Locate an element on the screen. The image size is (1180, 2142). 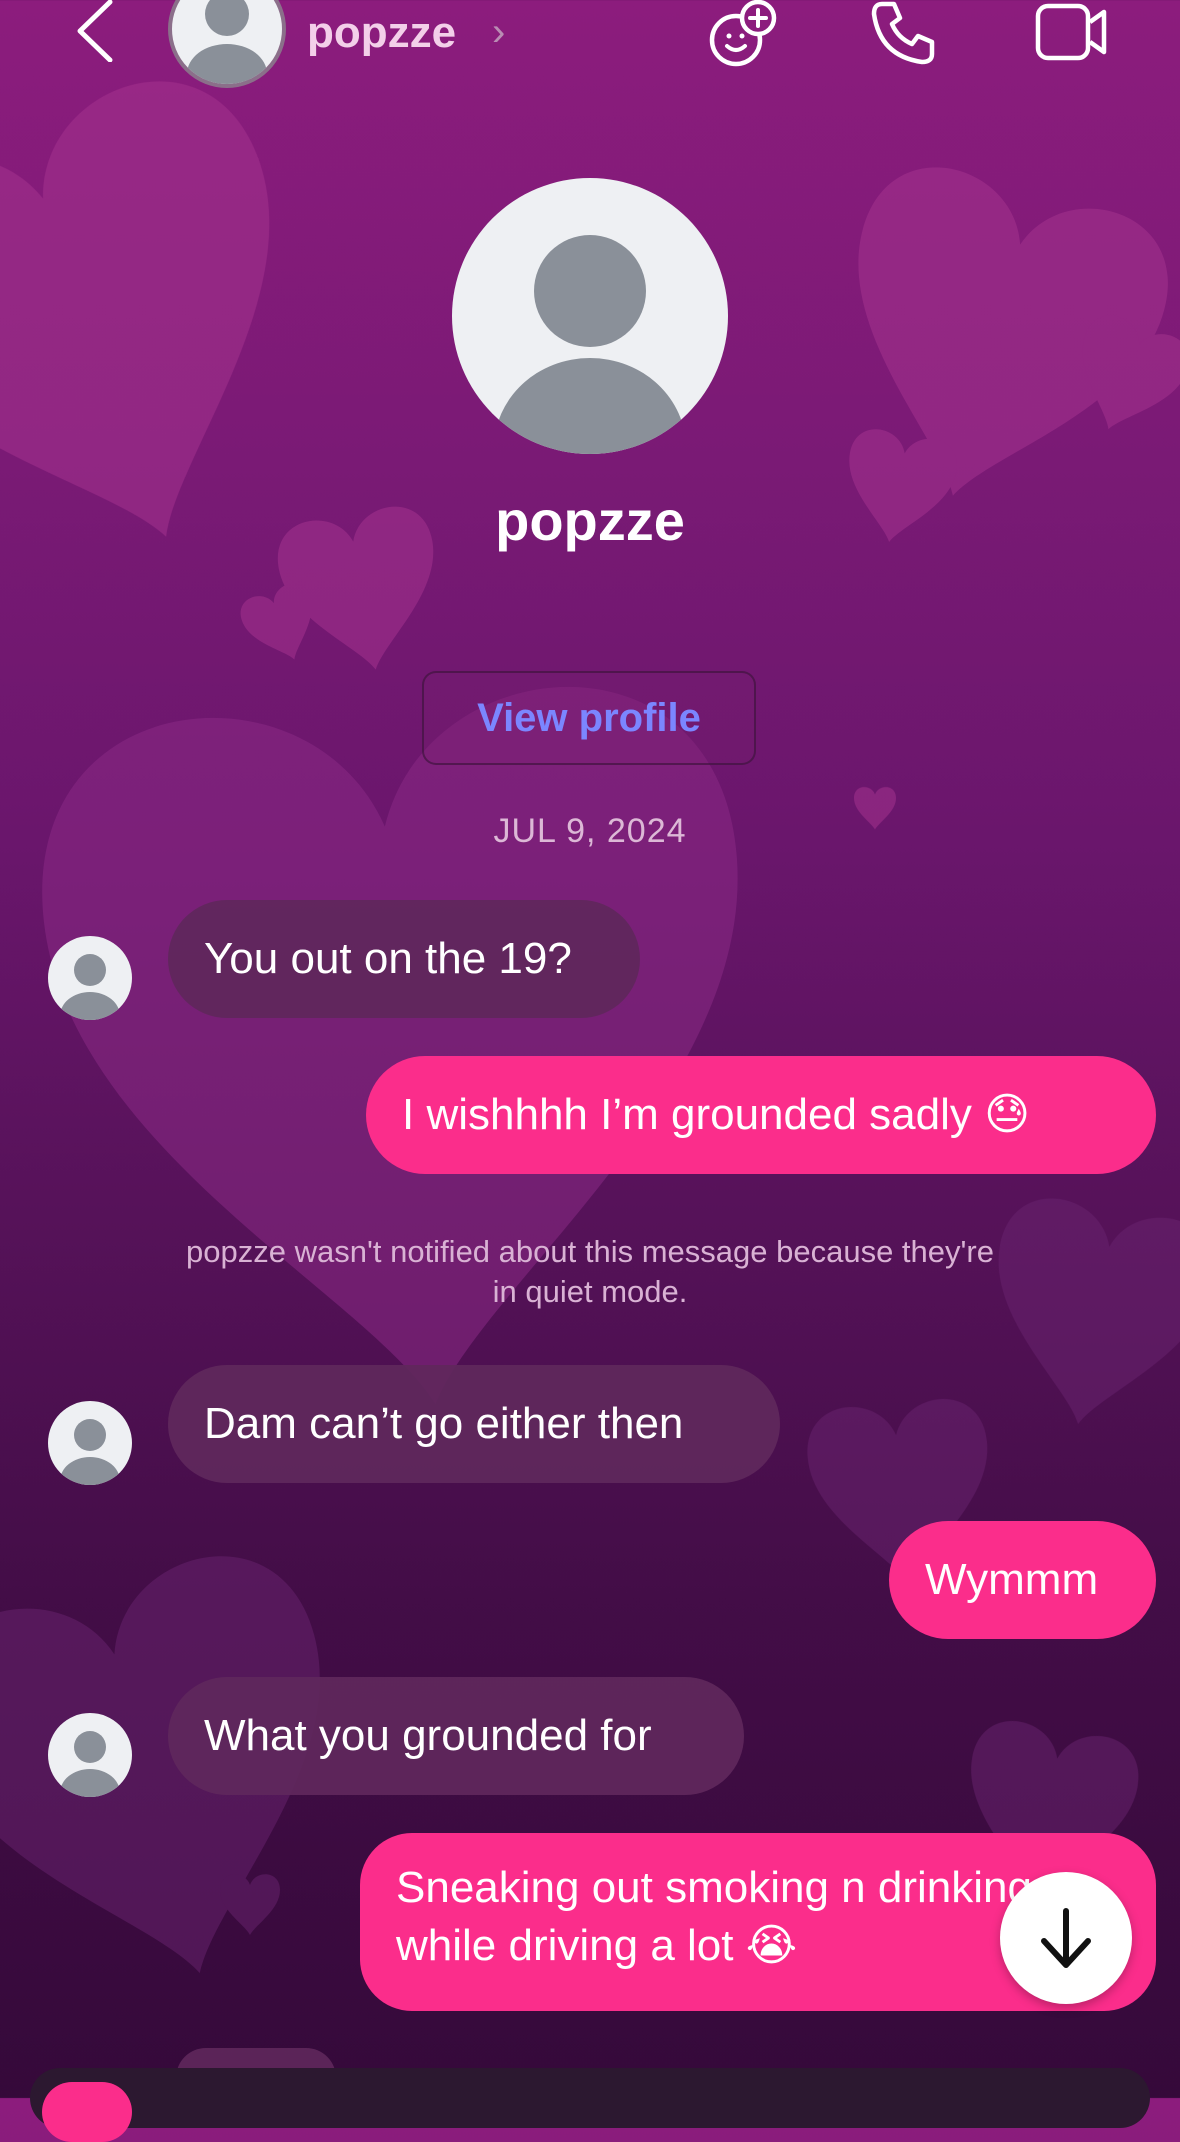
chevron-right-icon: › is located at coordinates (499, 32).